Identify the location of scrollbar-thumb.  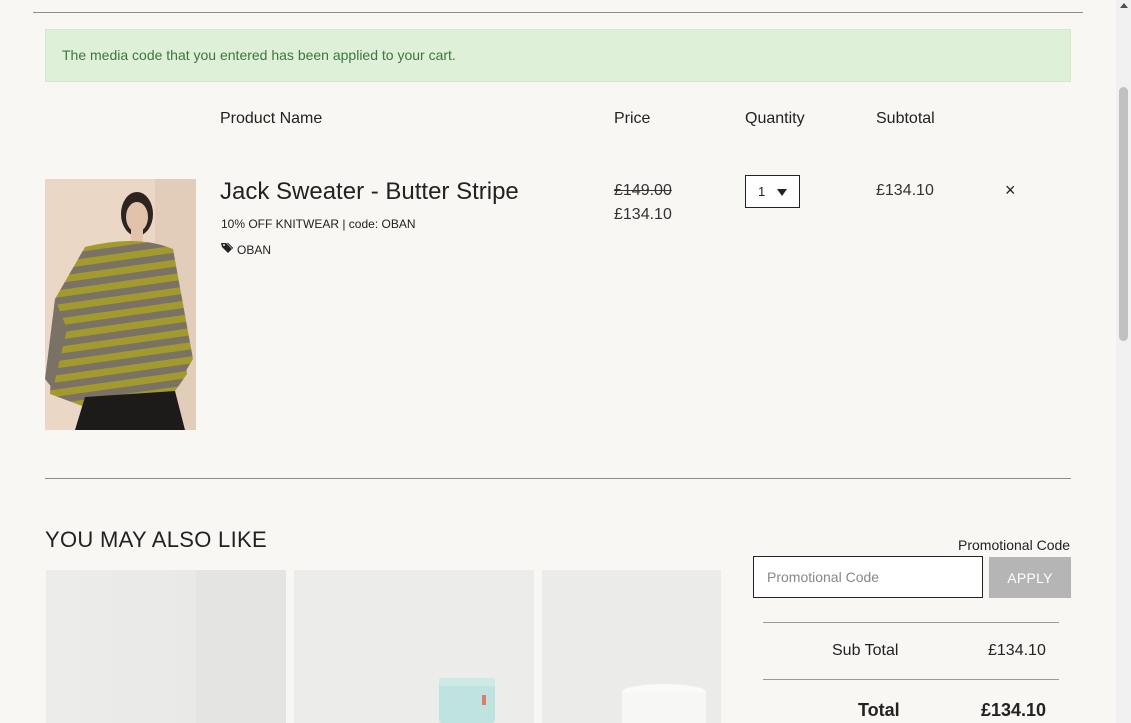
(1123, 214).